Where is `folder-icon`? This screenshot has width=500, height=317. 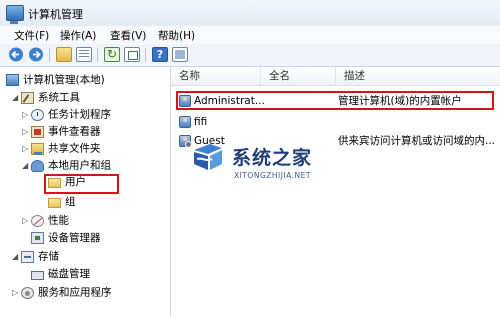
folder-icon is located at coordinates (54, 202).